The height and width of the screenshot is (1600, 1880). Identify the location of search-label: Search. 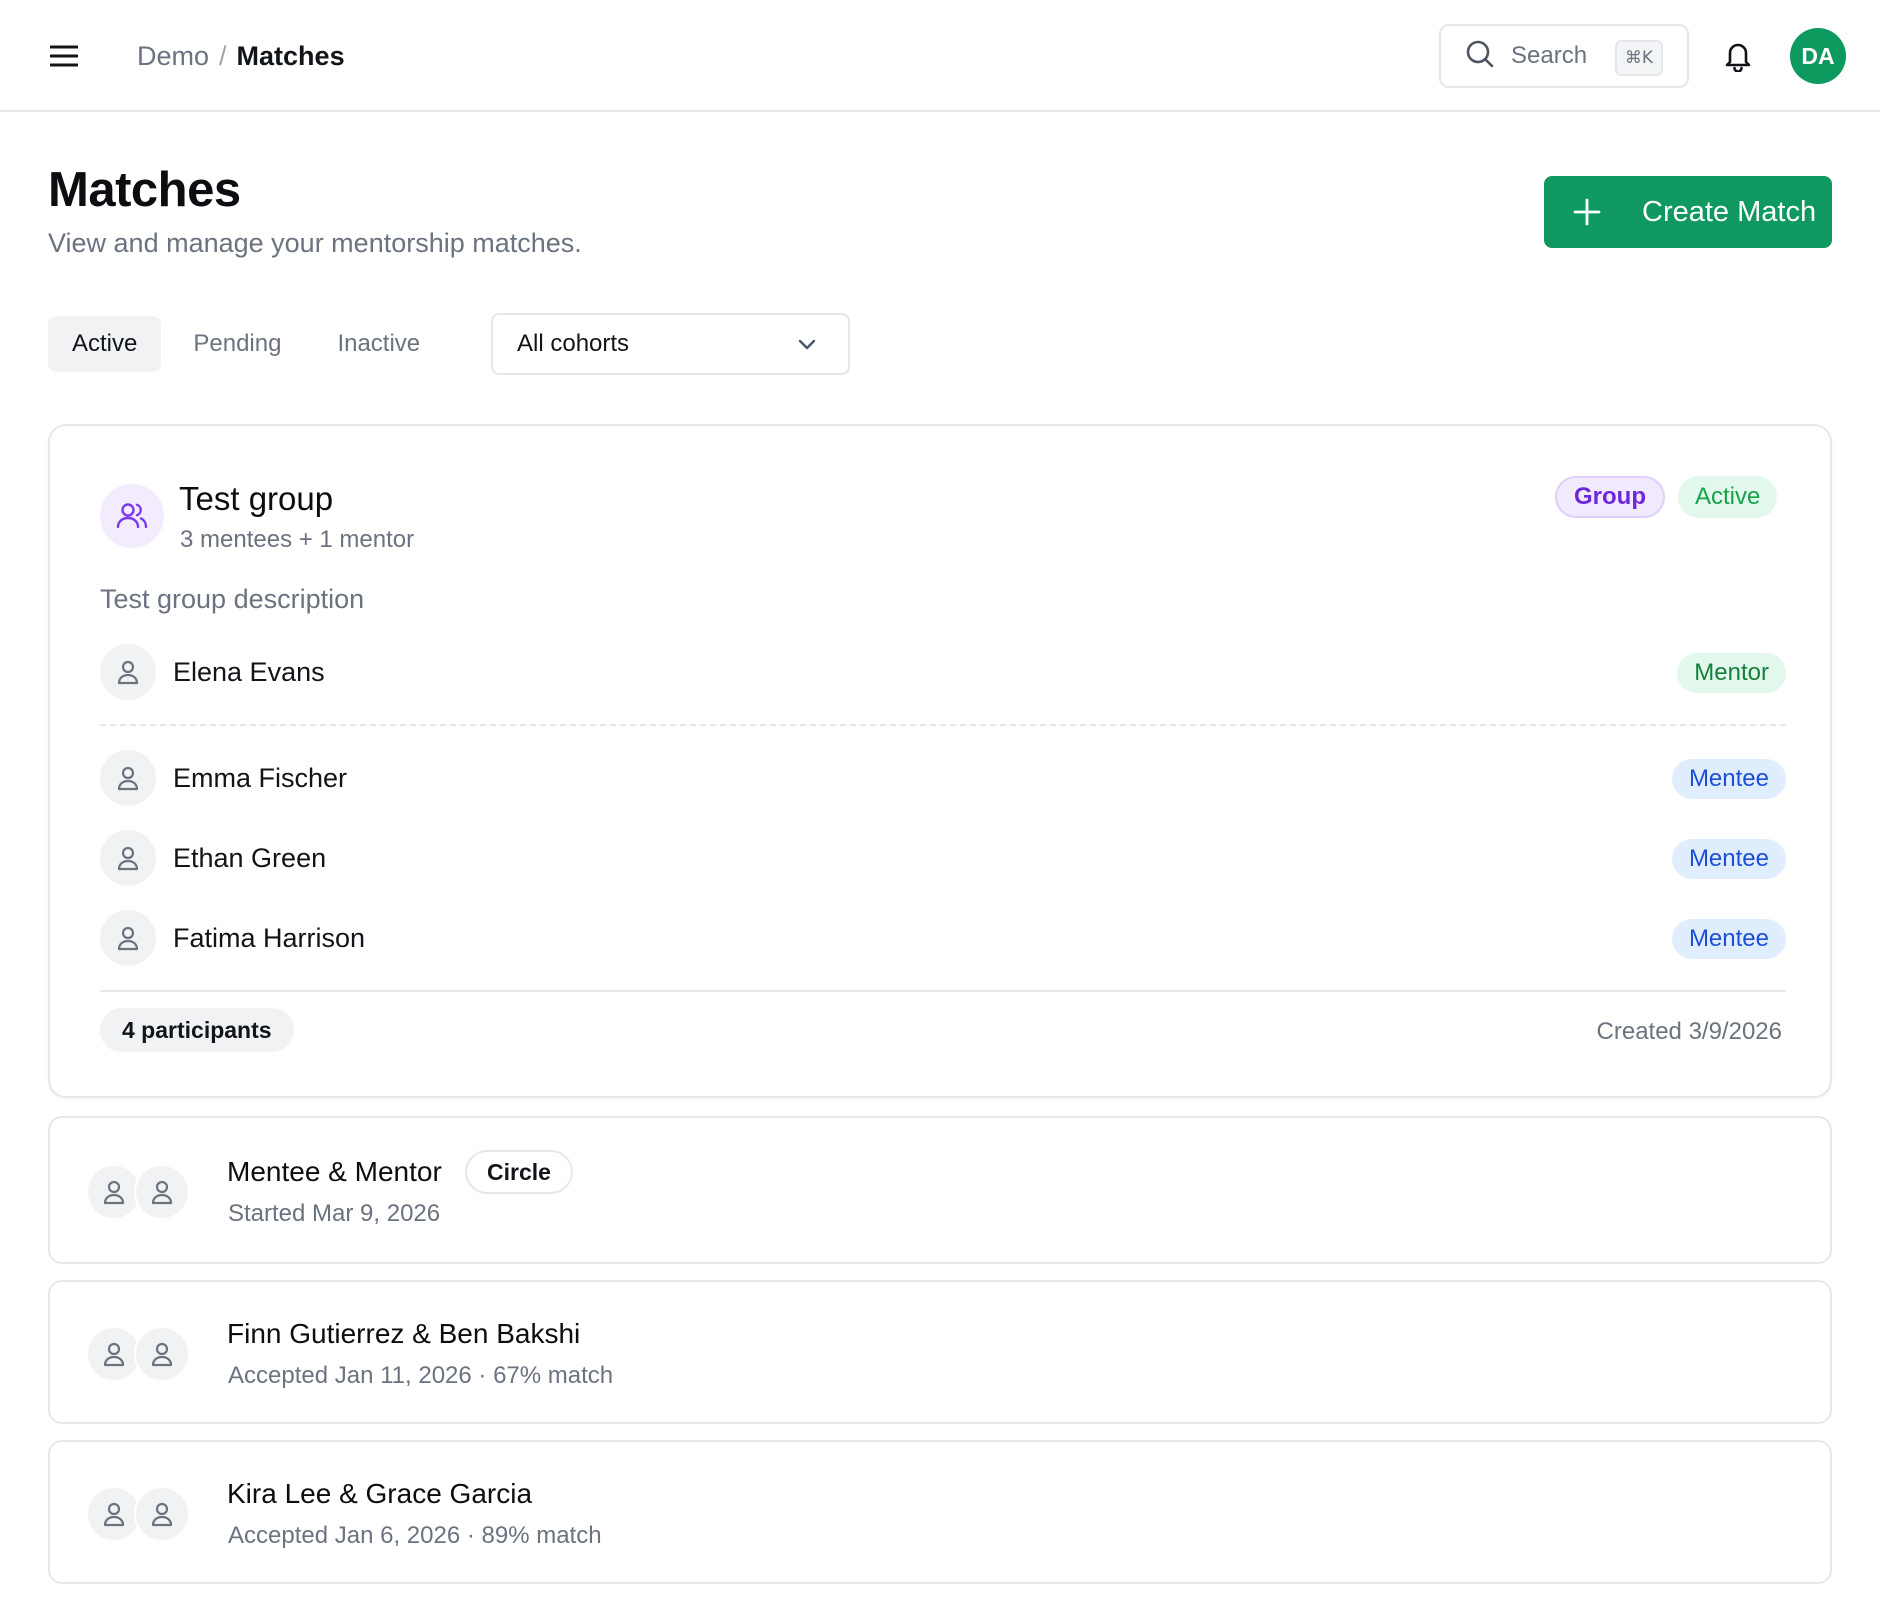
(1549, 55).